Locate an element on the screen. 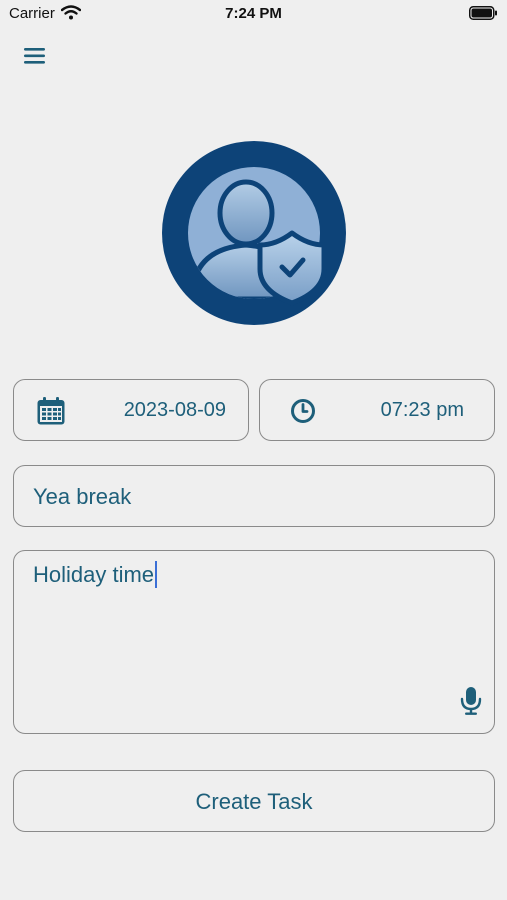  microphone-icon is located at coordinates (471, 703).